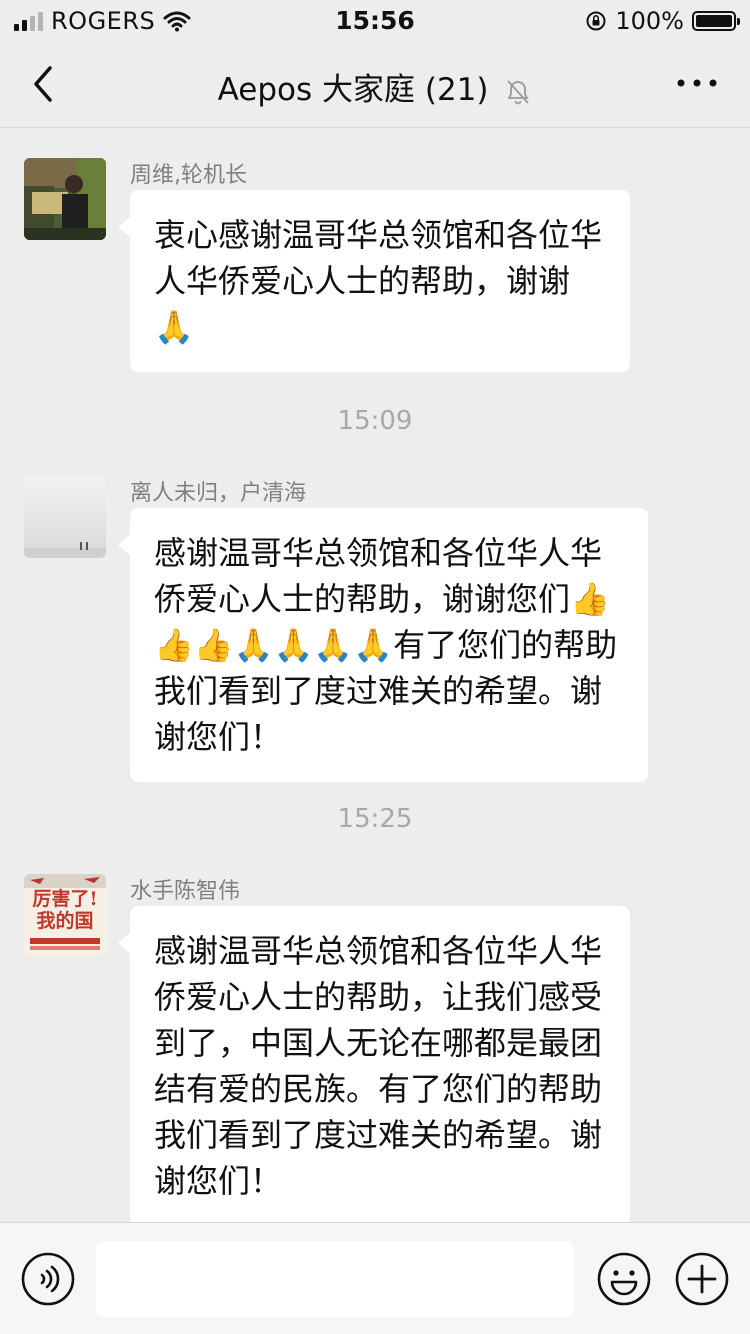 The image size is (750, 1334). Describe the element at coordinates (65, 910) in the screenshot. I see `avatar-poster-text: 厉害了!我的国` at that location.